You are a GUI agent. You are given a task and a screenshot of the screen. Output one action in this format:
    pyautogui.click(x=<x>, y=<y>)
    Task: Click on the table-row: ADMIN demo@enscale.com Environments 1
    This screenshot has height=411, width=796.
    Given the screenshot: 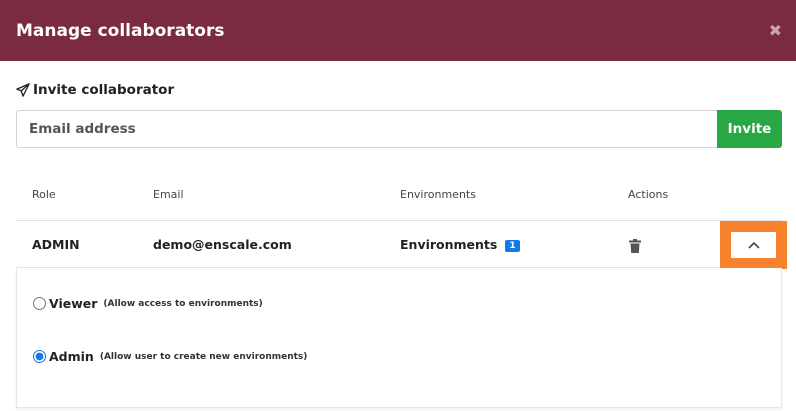 What is the action you would take?
    pyautogui.click(x=398, y=245)
    